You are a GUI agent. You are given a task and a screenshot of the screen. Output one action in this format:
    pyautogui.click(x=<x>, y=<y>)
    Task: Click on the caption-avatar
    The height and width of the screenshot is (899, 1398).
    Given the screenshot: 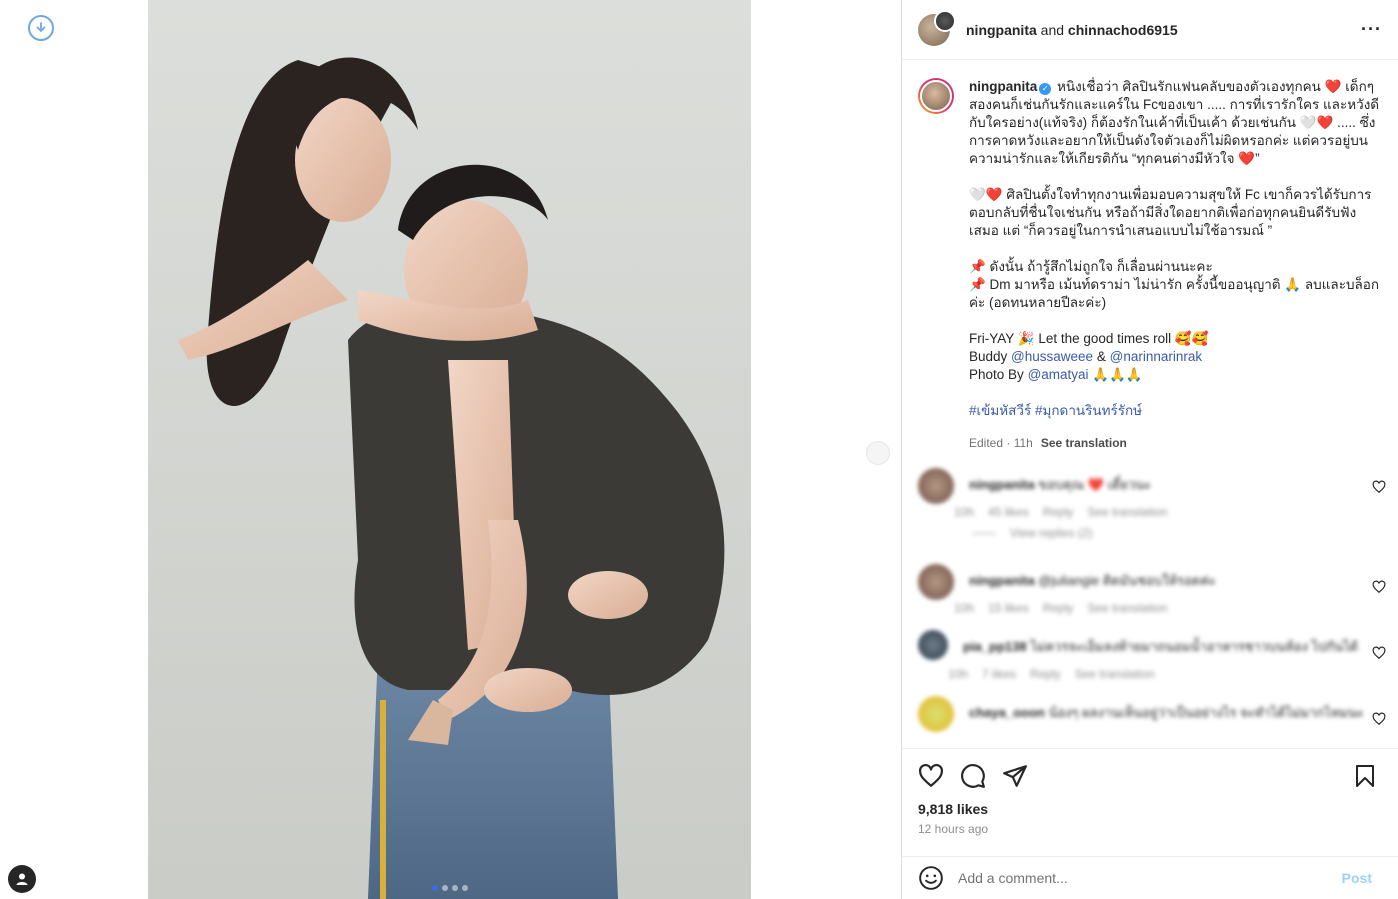 What is the action you would take?
    pyautogui.click(x=936, y=96)
    